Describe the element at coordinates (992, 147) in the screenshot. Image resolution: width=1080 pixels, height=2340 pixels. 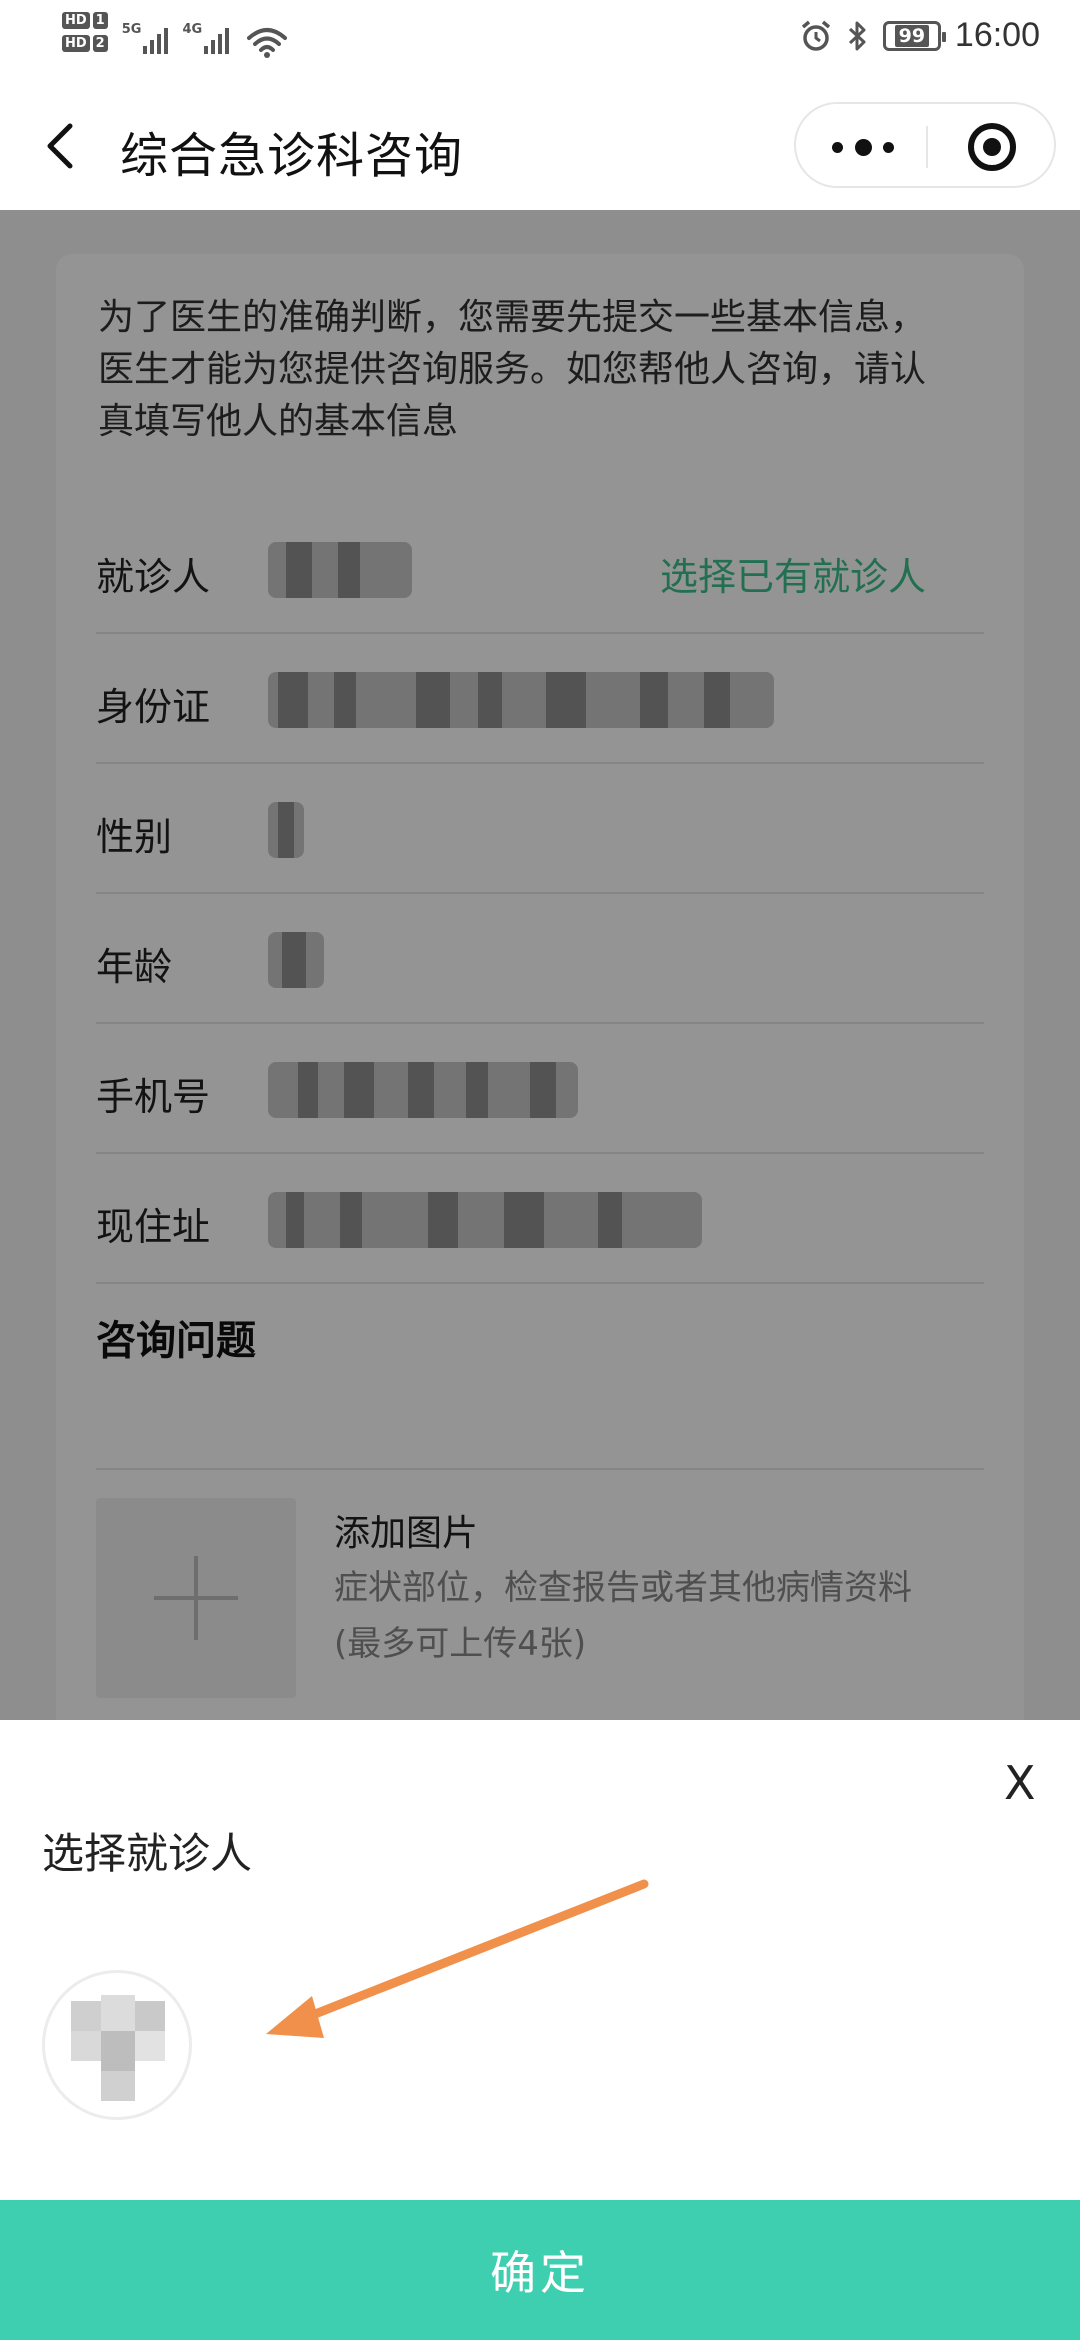
I see `target-icon` at that location.